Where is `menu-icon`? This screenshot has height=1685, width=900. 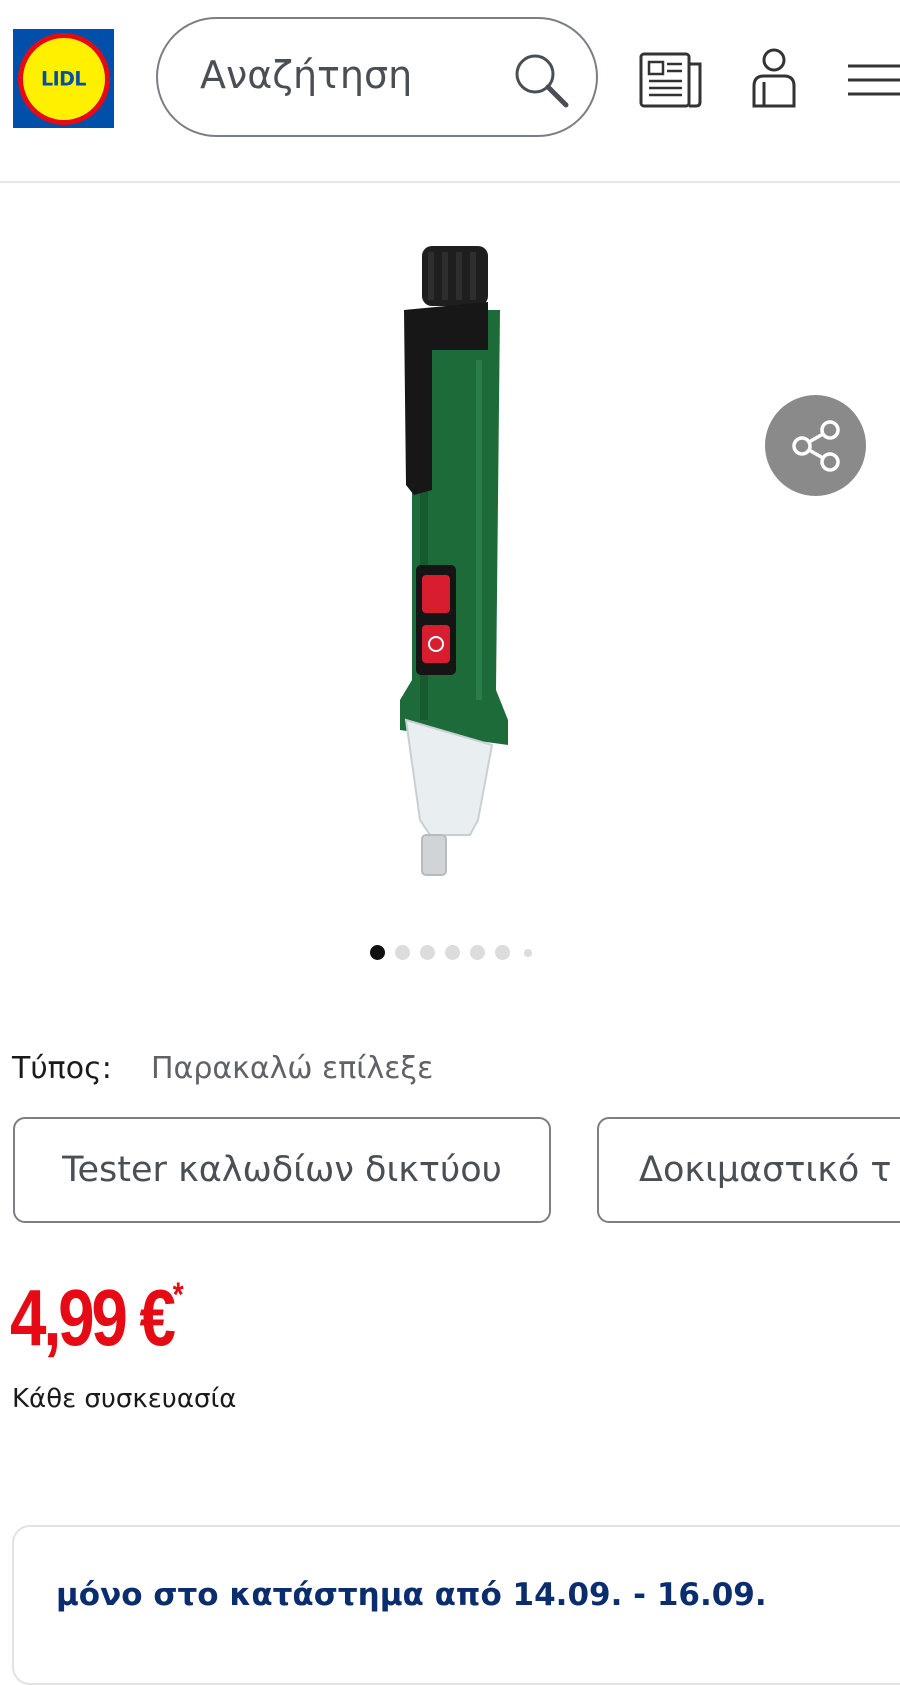
menu-icon is located at coordinates (873, 80).